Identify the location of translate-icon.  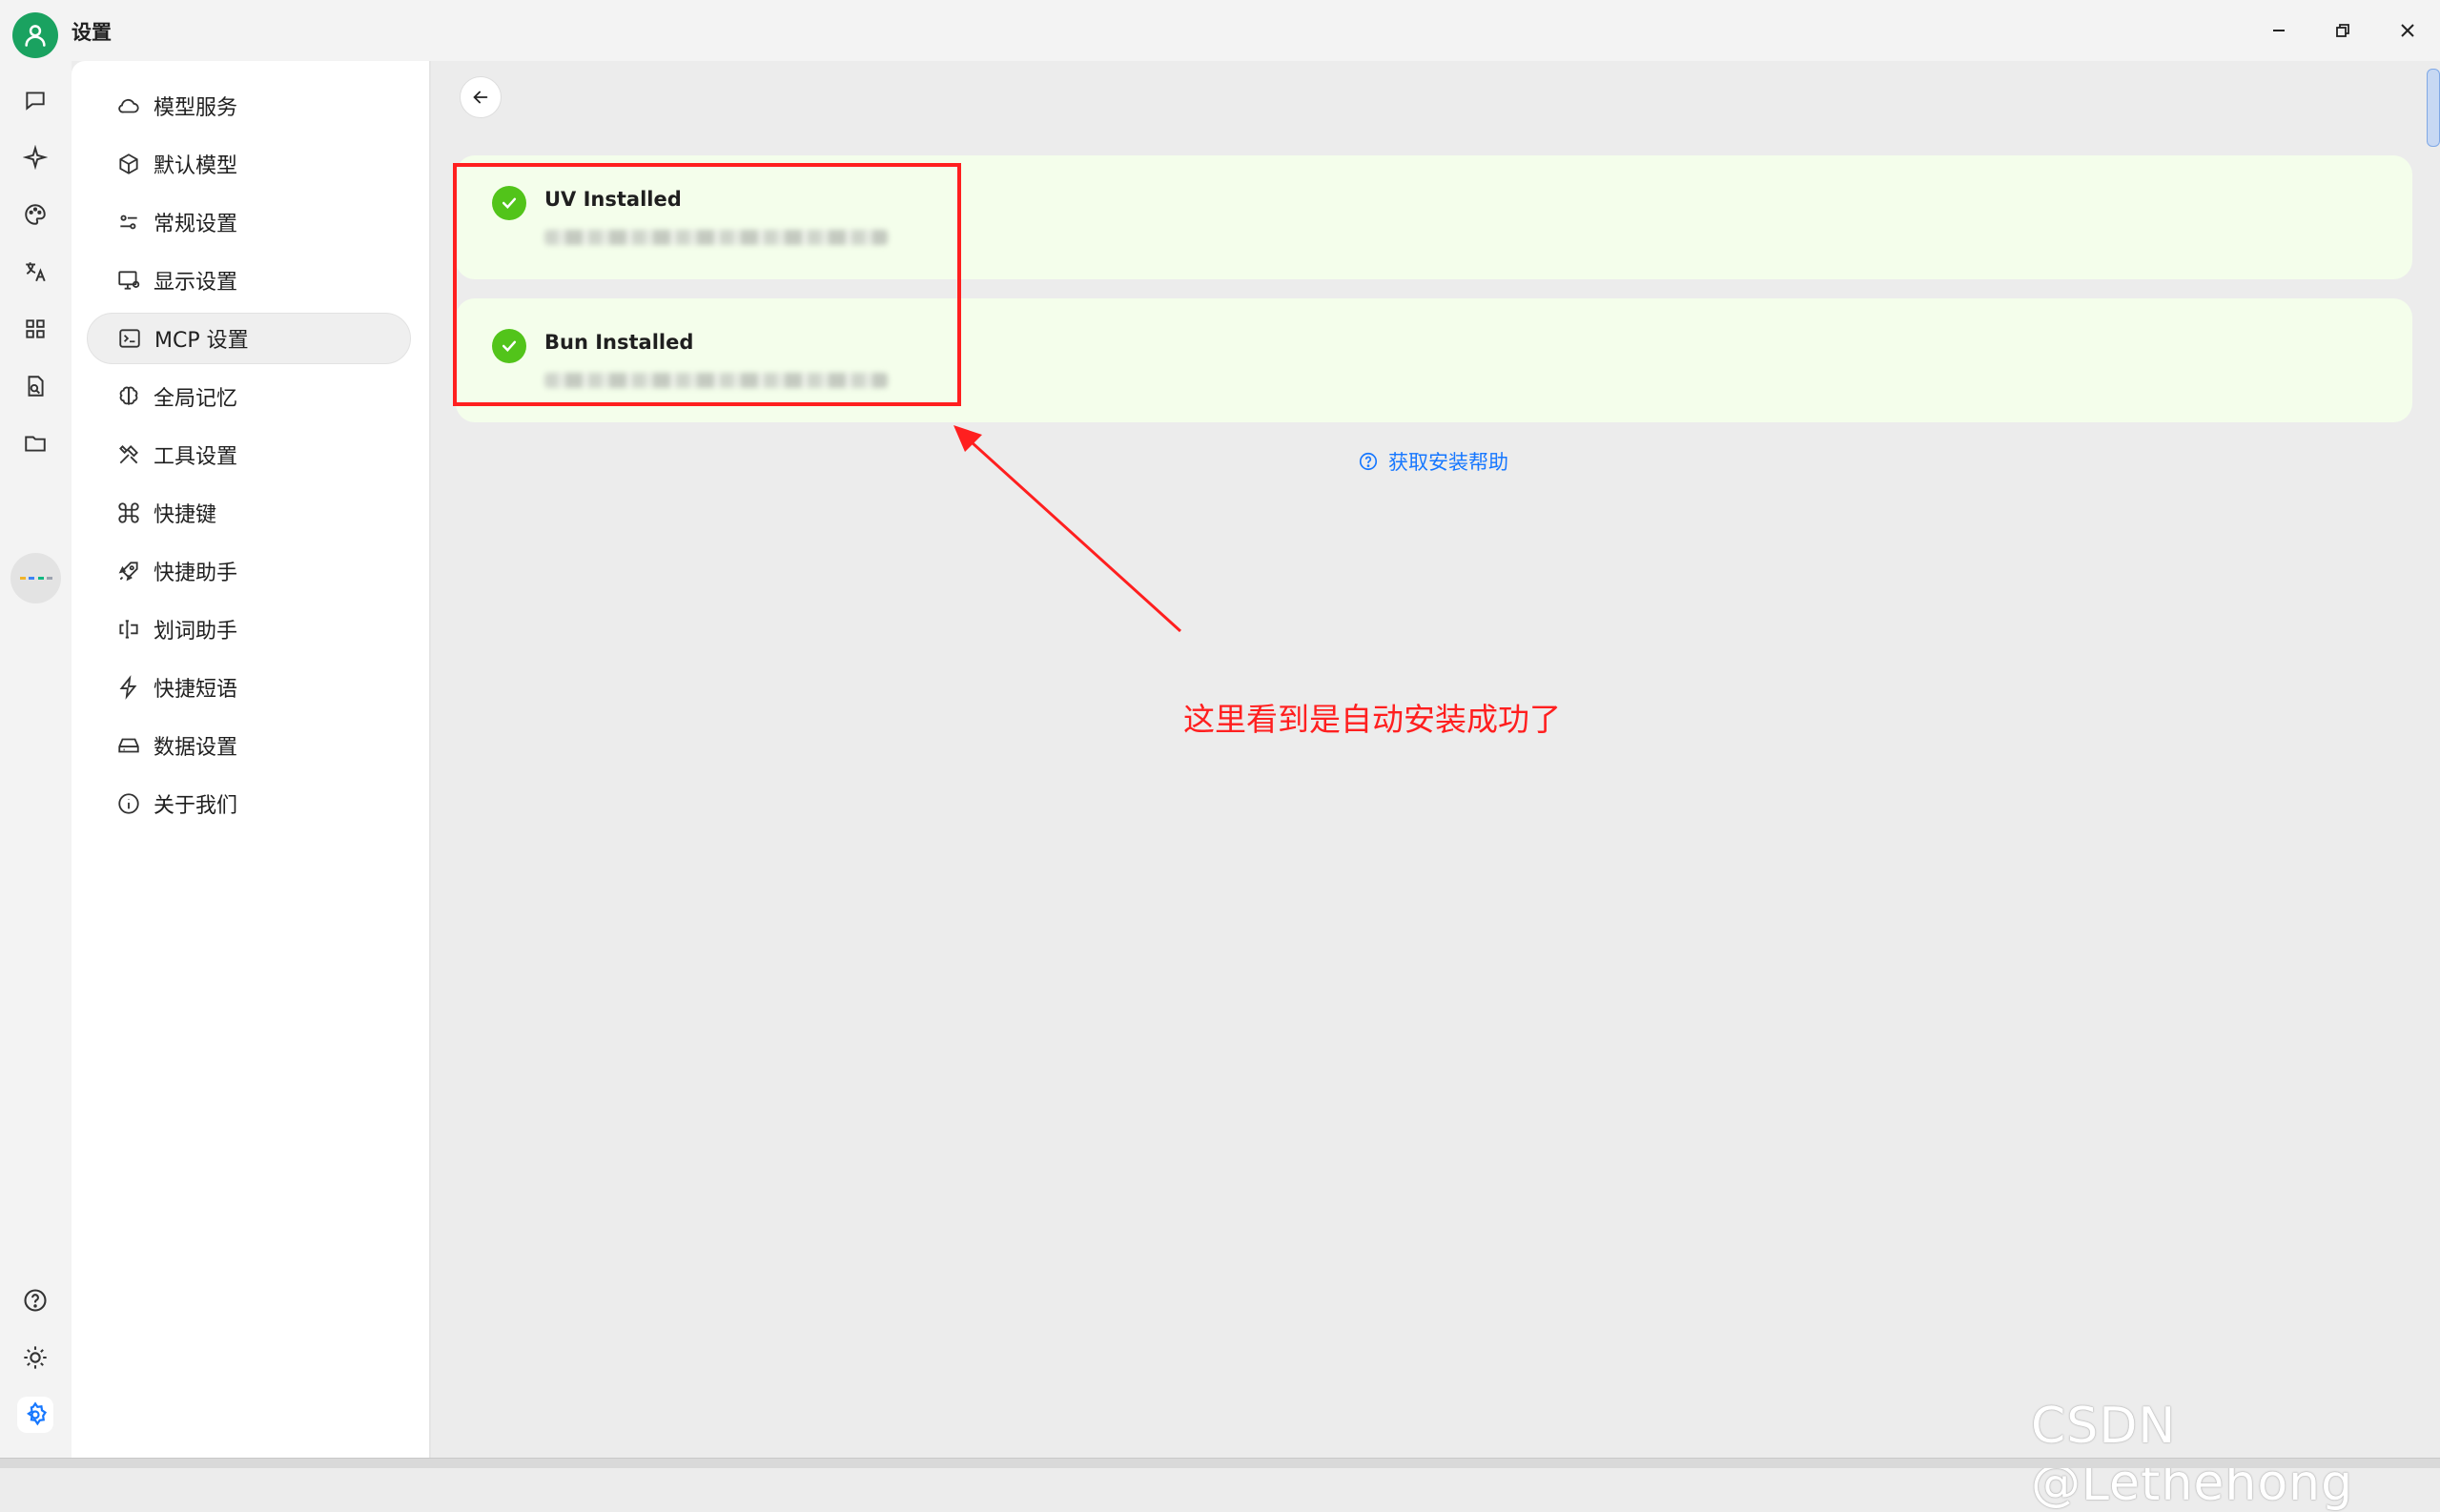
(35, 272).